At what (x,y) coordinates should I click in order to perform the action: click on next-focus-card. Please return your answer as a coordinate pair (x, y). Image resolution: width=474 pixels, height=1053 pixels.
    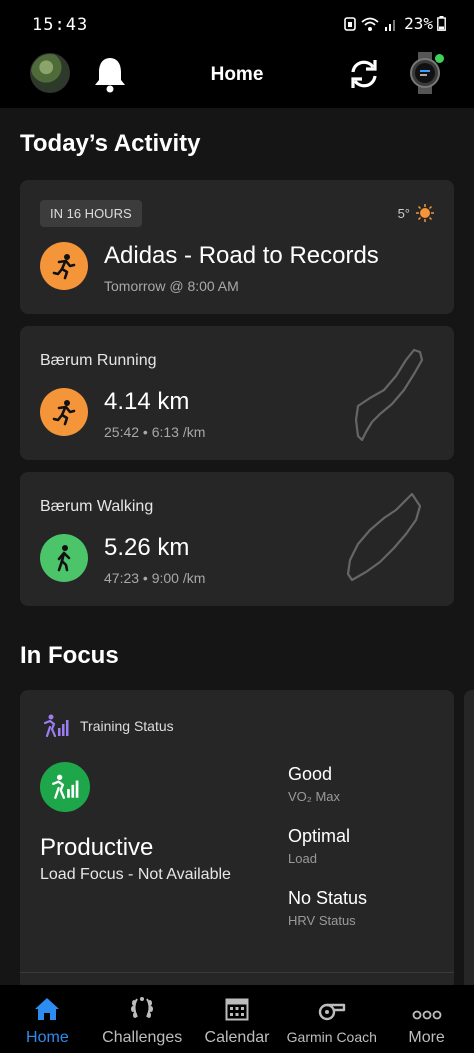
    Looking at the image, I should click on (469, 840).